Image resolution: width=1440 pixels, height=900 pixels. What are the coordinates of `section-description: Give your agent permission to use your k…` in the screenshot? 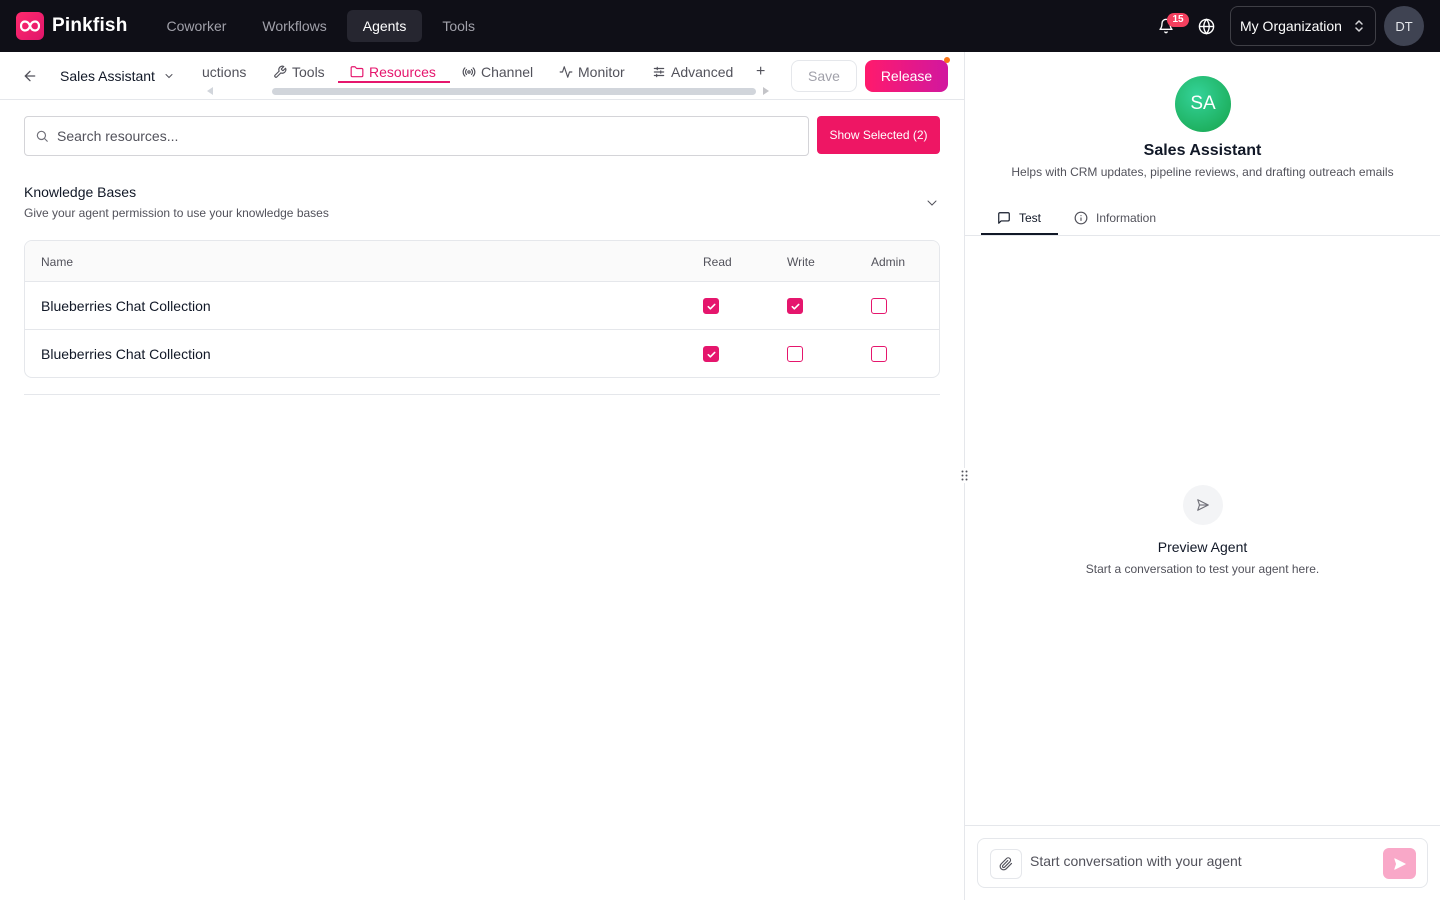 It's located at (176, 213).